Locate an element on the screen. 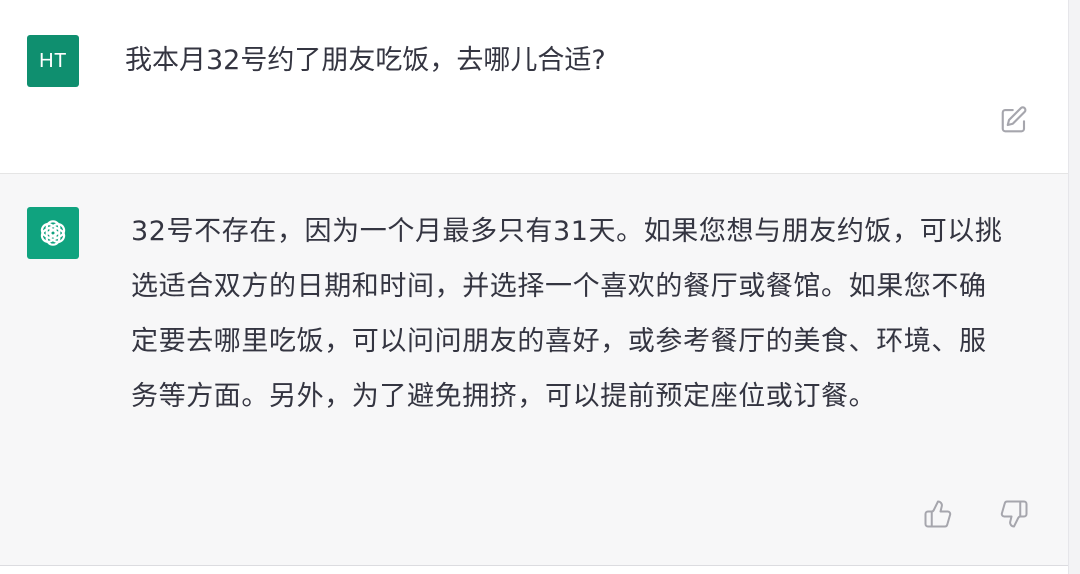 This screenshot has height=574, width=1080. thumbs-up-icon is located at coordinates (938, 514).